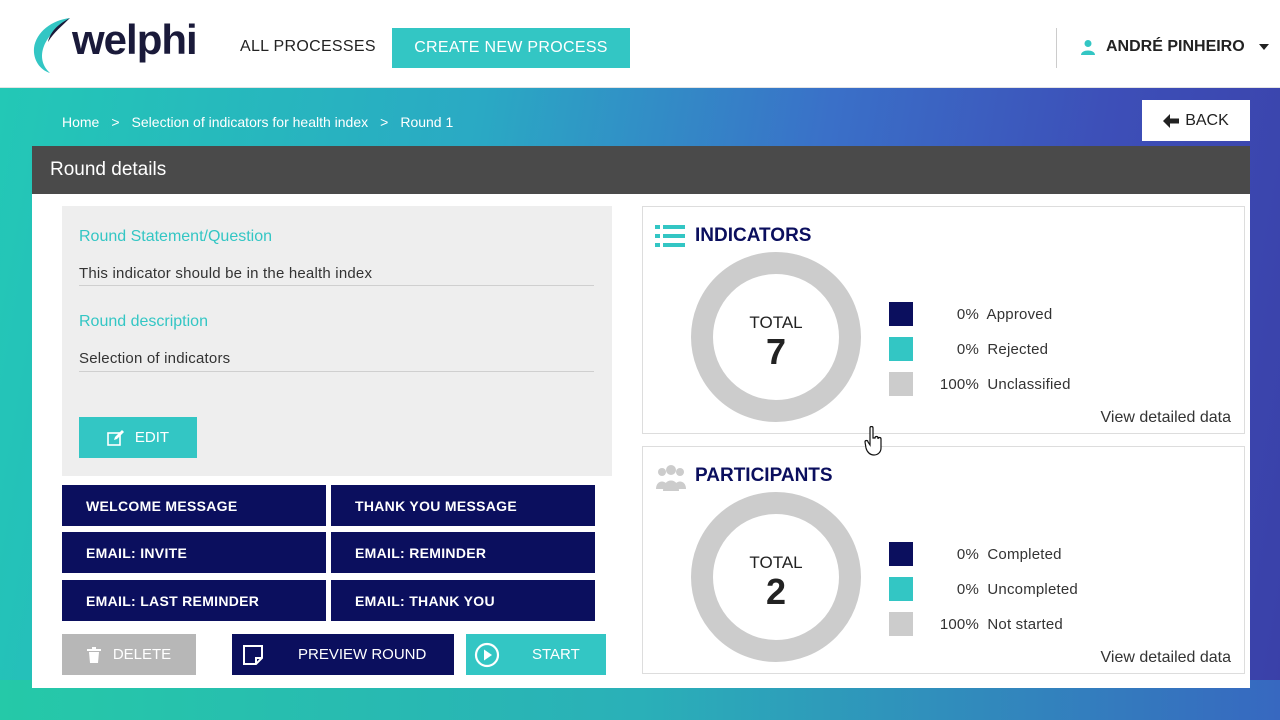  What do you see at coordinates (463, 552) in the screenshot?
I see `email-reminder-button: EMAIL: REMINDER` at bounding box center [463, 552].